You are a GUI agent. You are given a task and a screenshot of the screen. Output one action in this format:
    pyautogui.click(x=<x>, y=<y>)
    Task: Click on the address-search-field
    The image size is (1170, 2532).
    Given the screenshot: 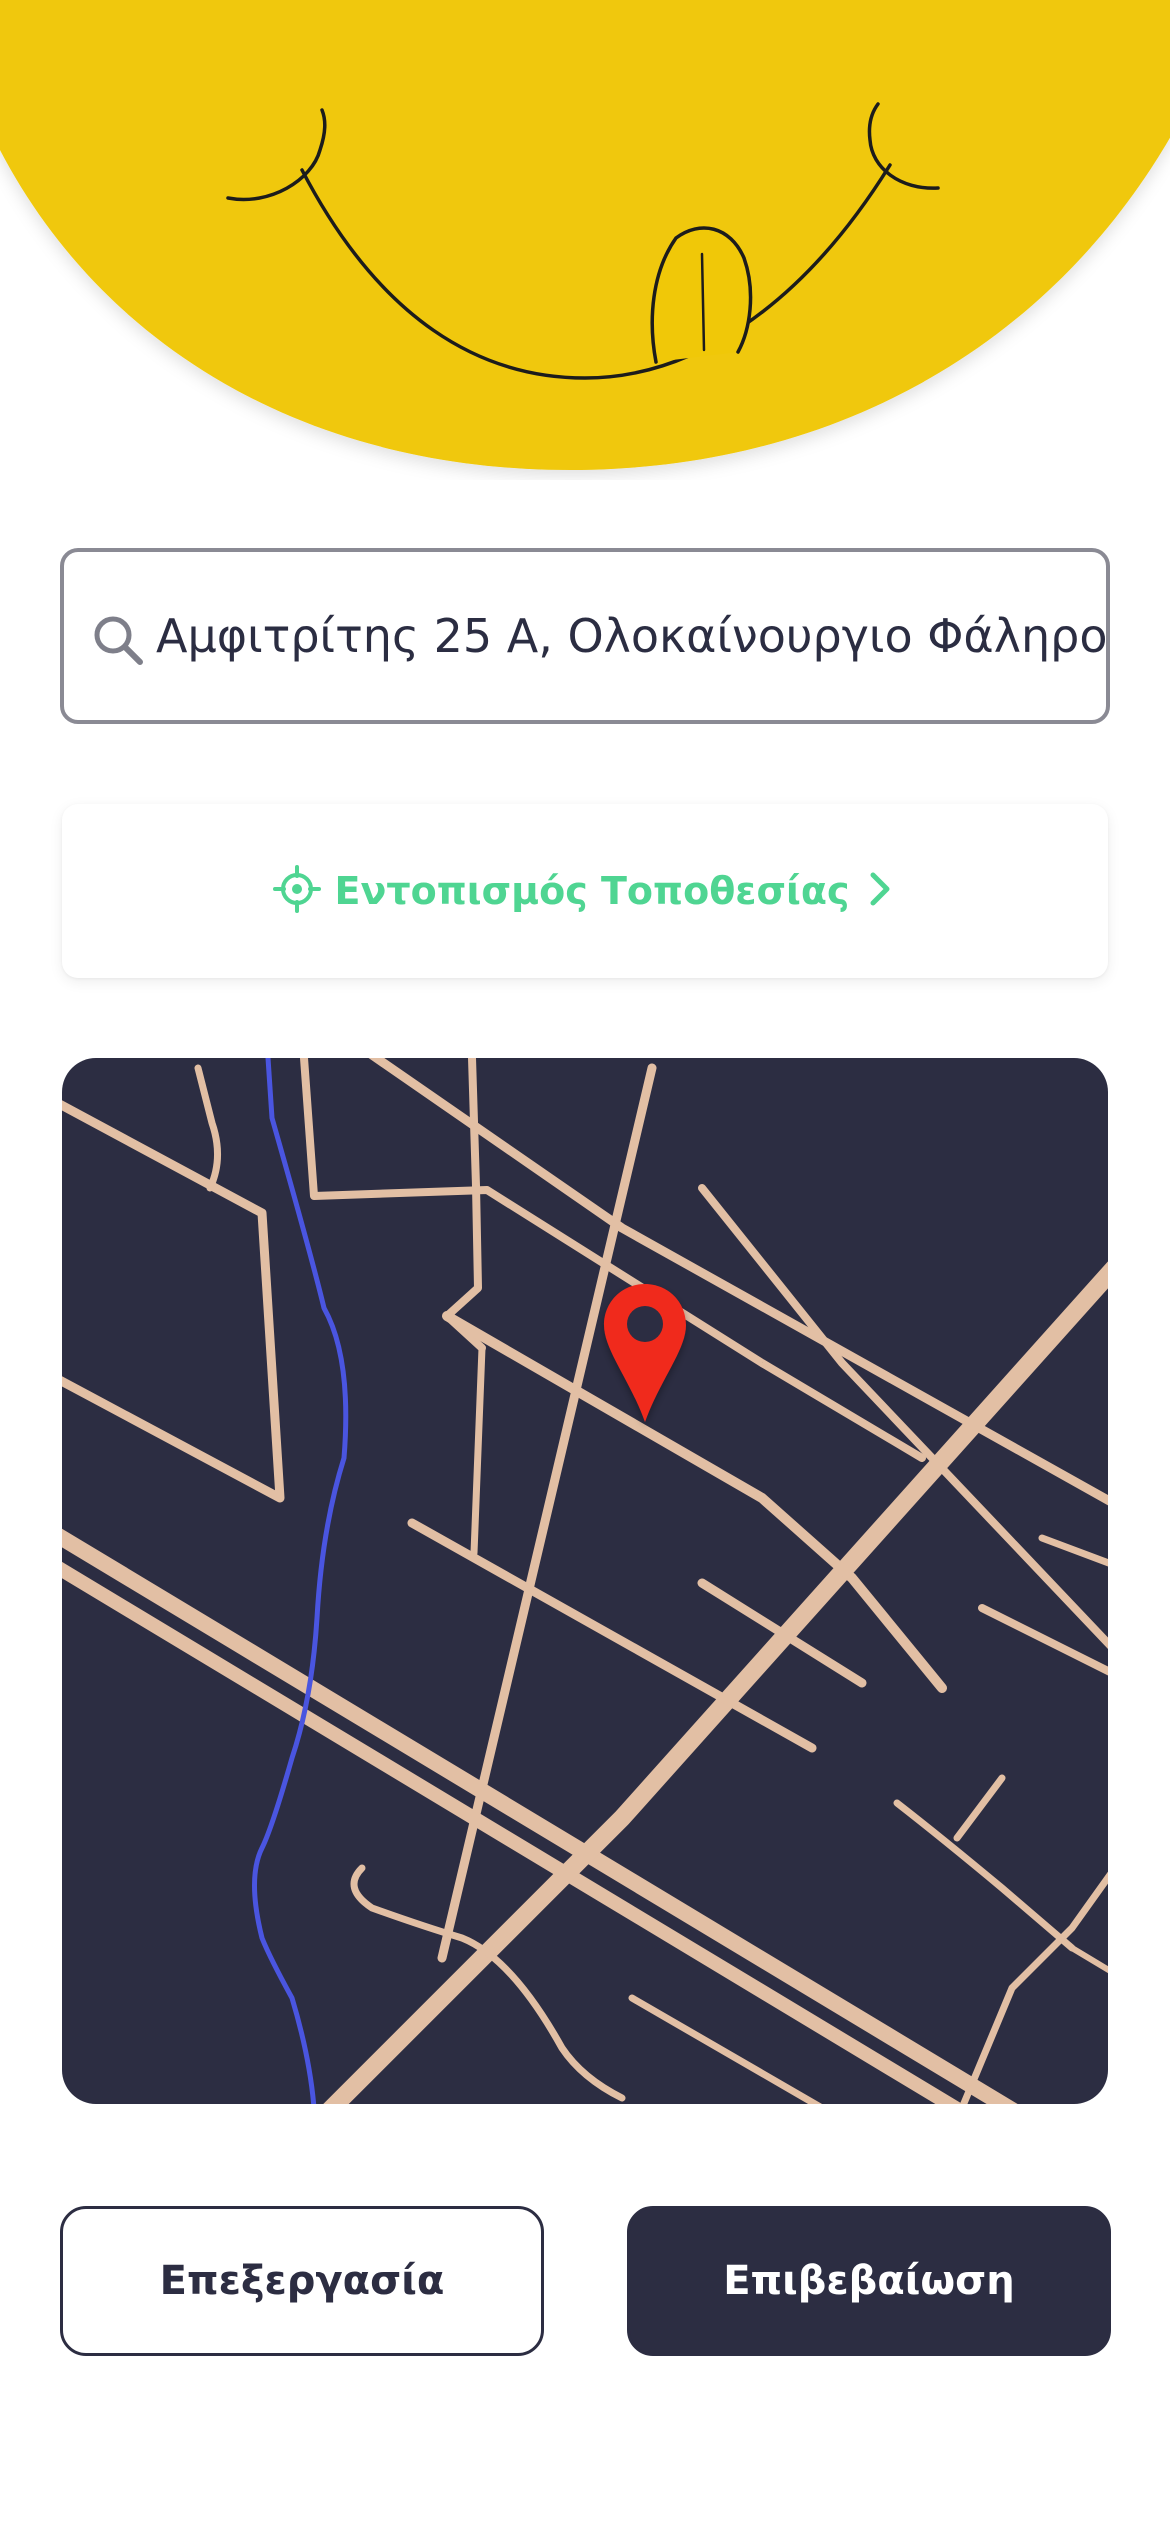 What is the action you would take?
    pyautogui.click(x=585, y=636)
    